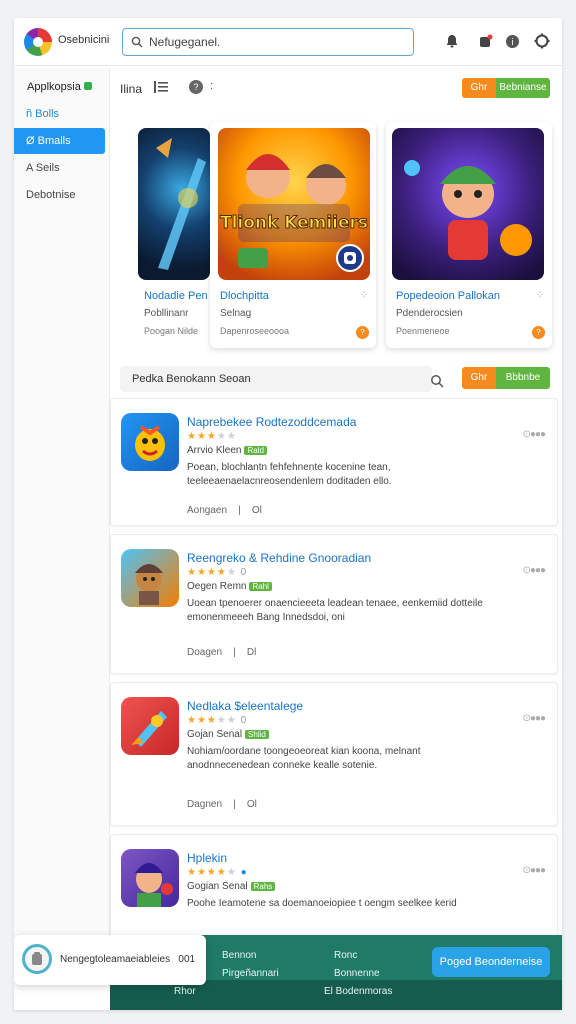 The image size is (576, 1024). What do you see at coordinates (231, 872) in the screenshot?
I see `stars-empty: ★` at bounding box center [231, 872].